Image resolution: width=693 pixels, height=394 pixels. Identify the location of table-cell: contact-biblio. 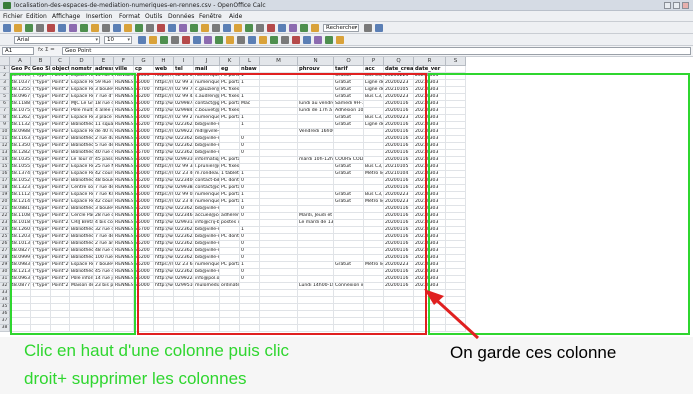
(207, 181).